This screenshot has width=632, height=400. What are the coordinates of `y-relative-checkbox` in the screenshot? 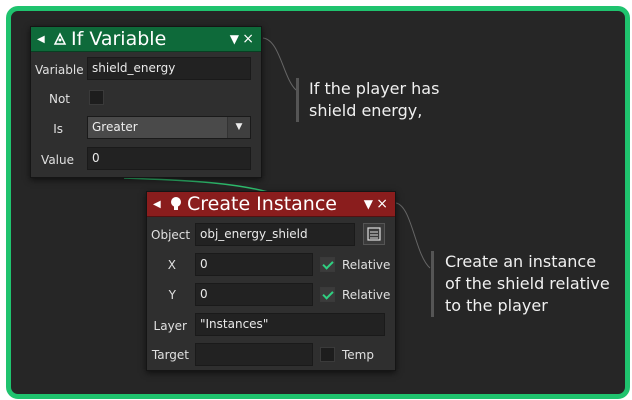 It's located at (327, 294).